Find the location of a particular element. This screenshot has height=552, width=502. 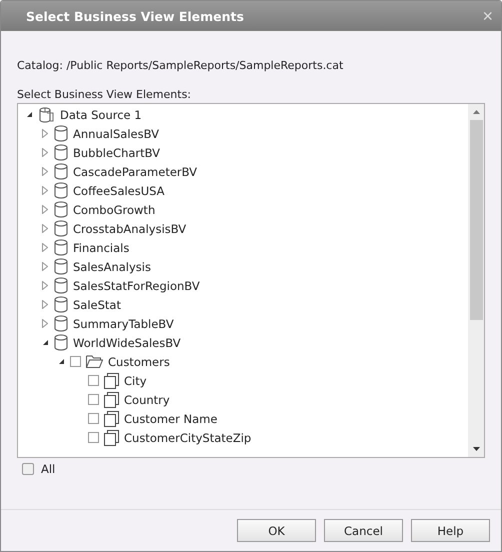

tree-item: CustomerCityStateZip is located at coordinates (188, 437).